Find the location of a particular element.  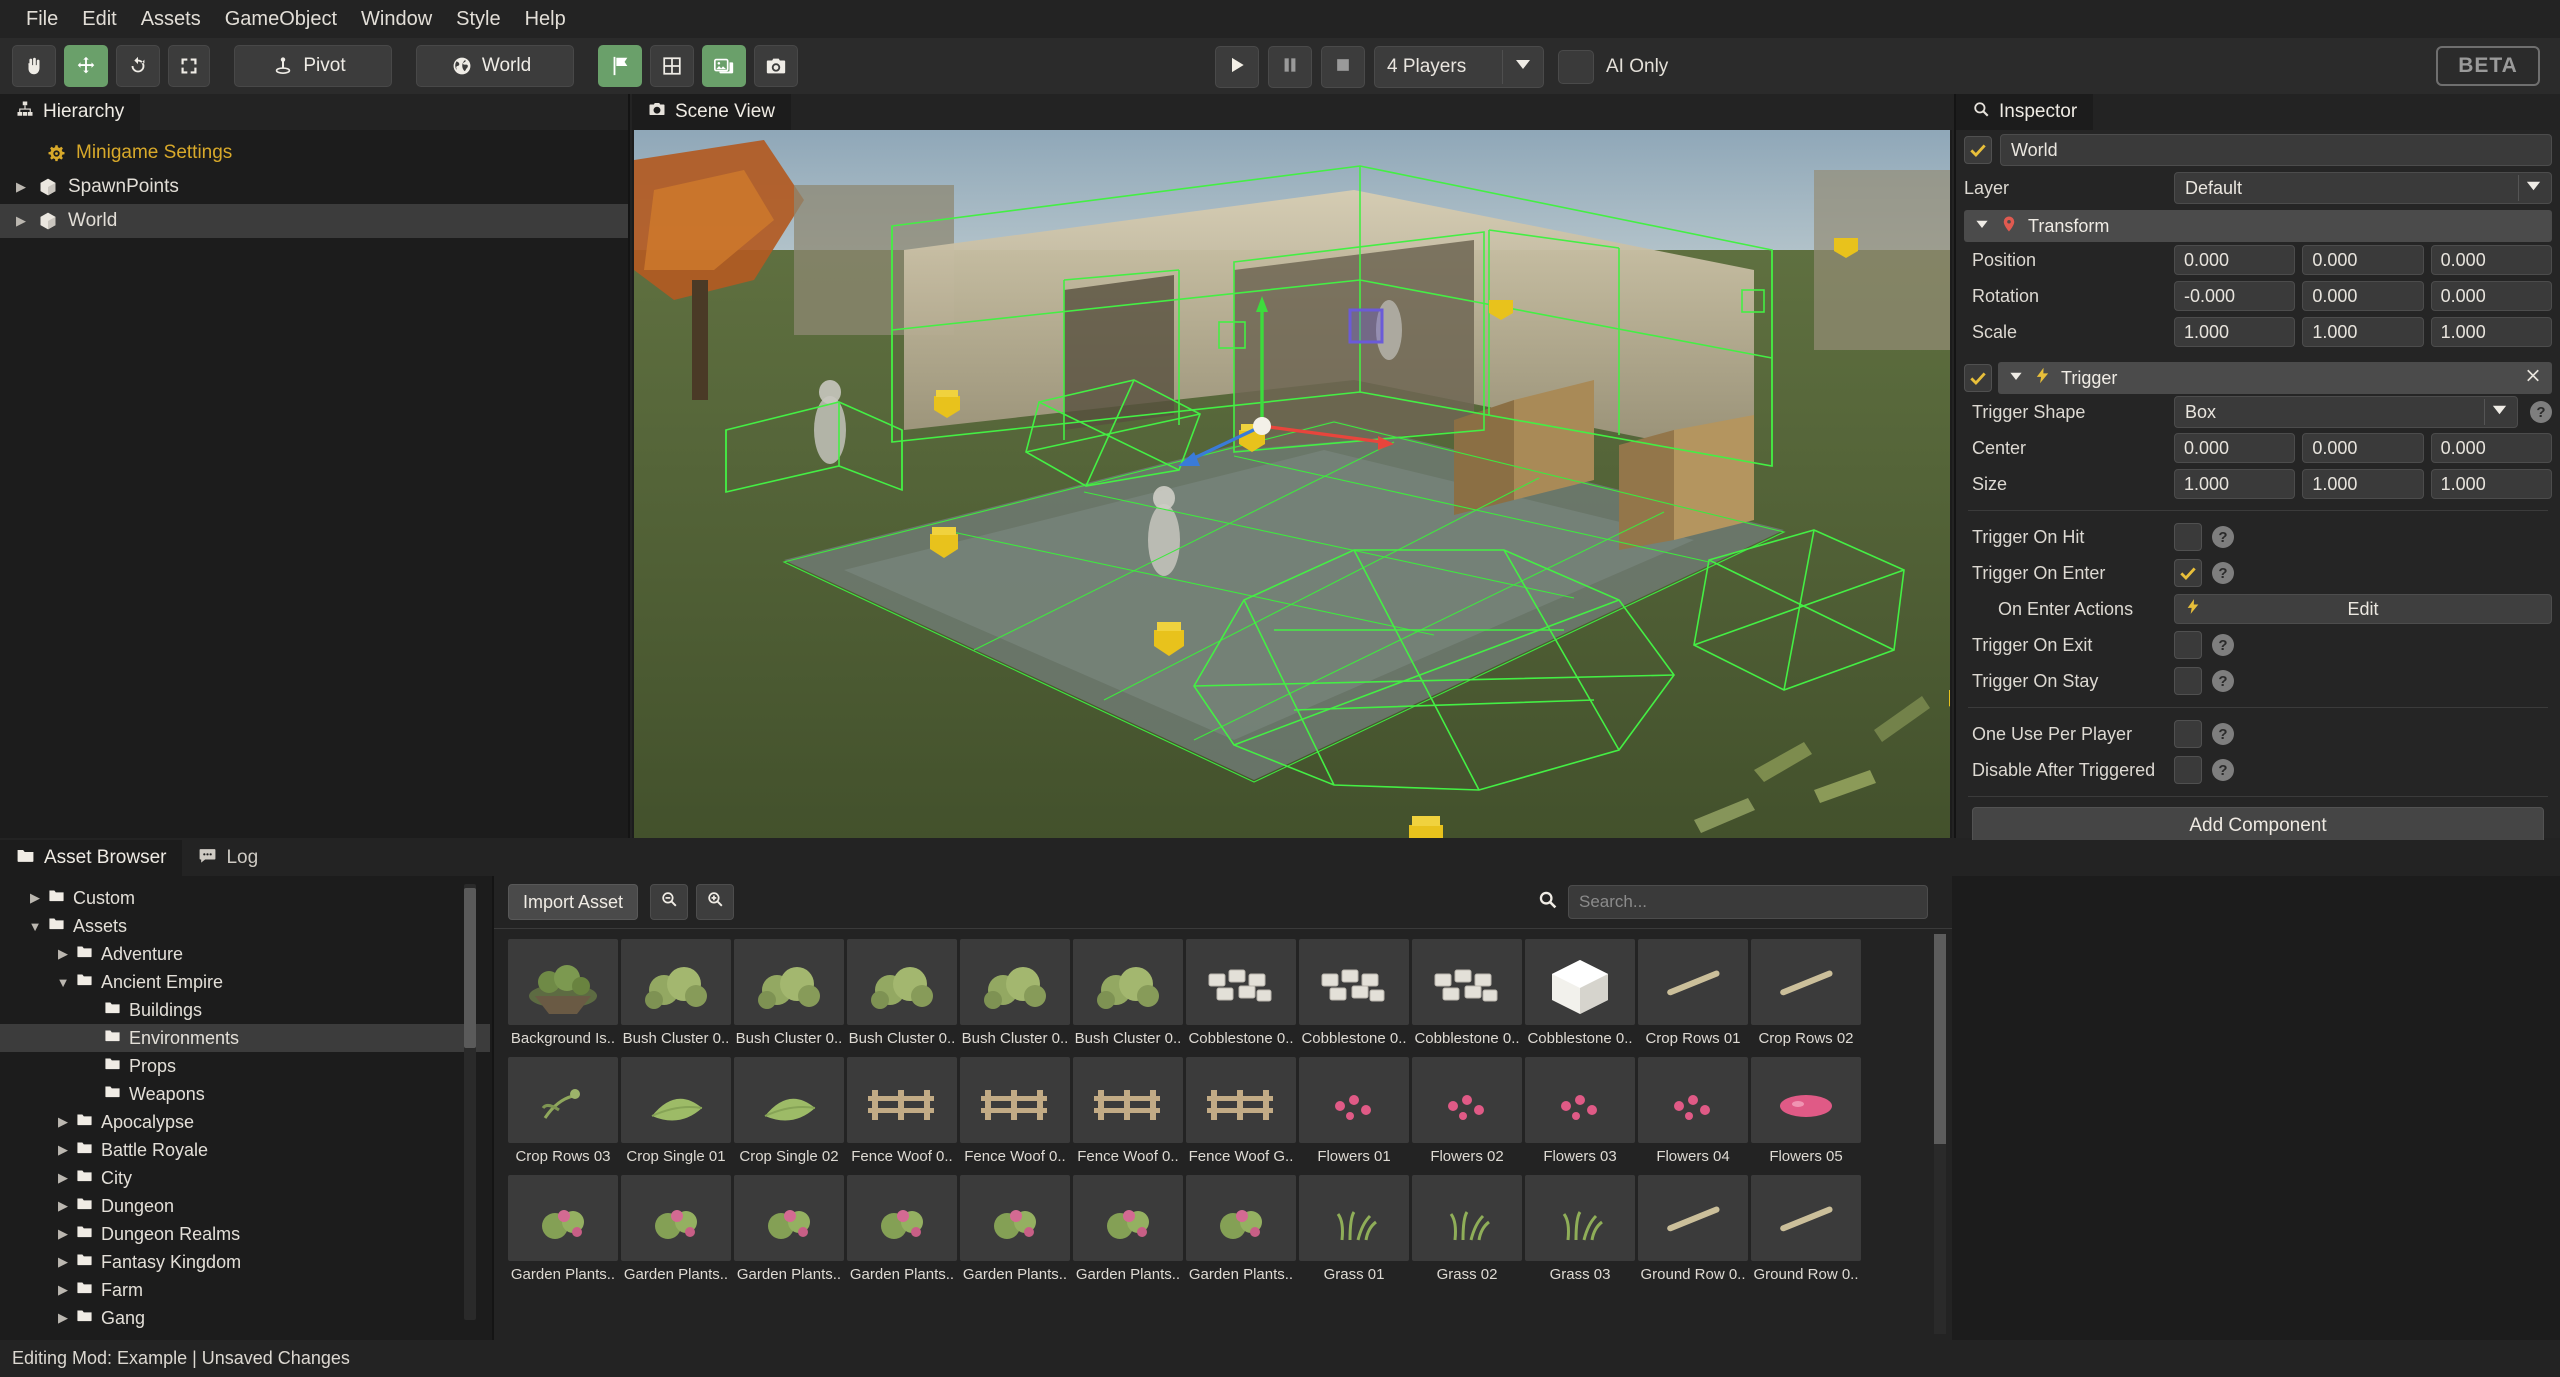

asset-cell: Crop Rows 03 is located at coordinates (564, 1116).